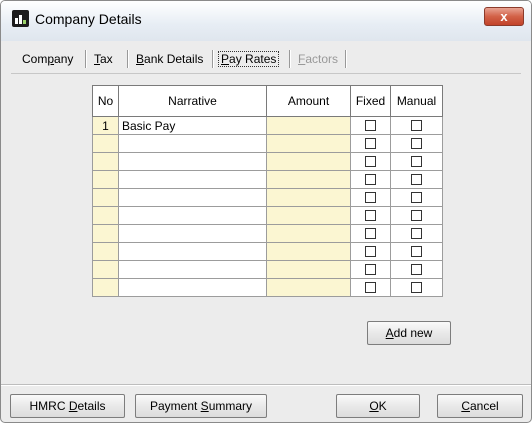 The height and width of the screenshot is (423, 532). What do you see at coordinates (169, 59) in the screenshot?
I see `tab-bank-details: Bank Details` at bounding box center [169, 59].